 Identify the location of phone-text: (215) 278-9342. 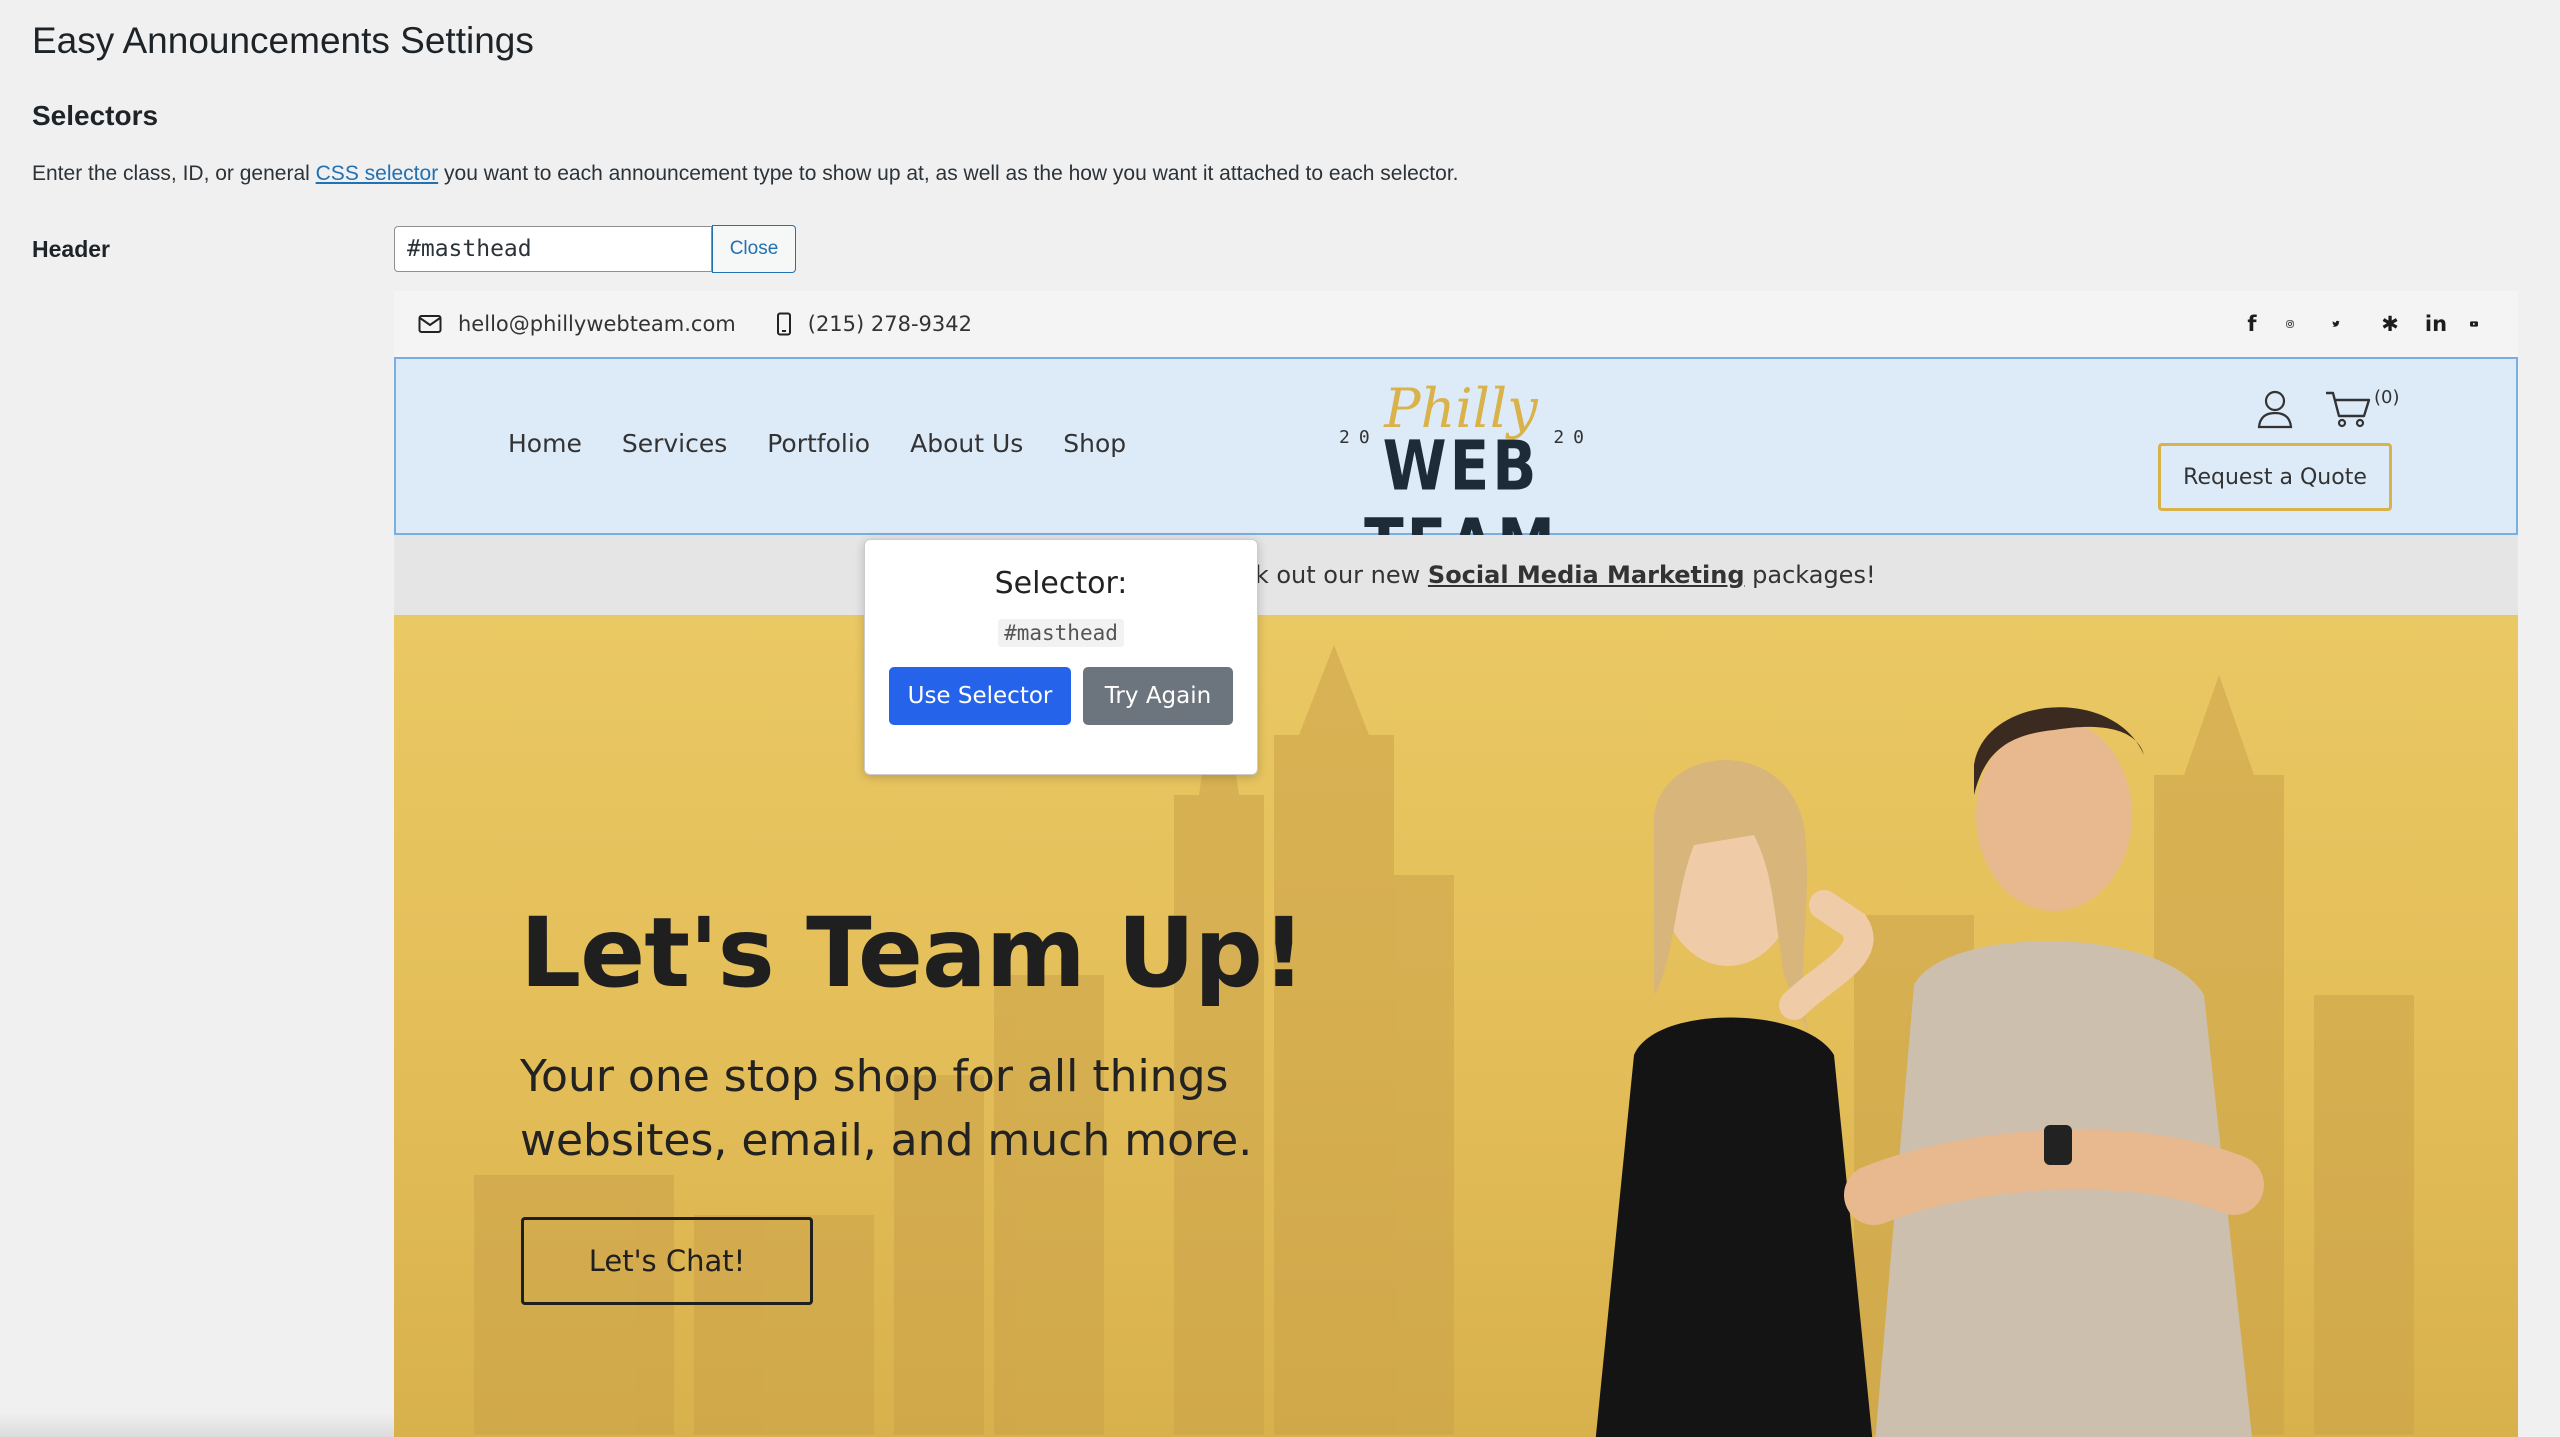
(889, 324).